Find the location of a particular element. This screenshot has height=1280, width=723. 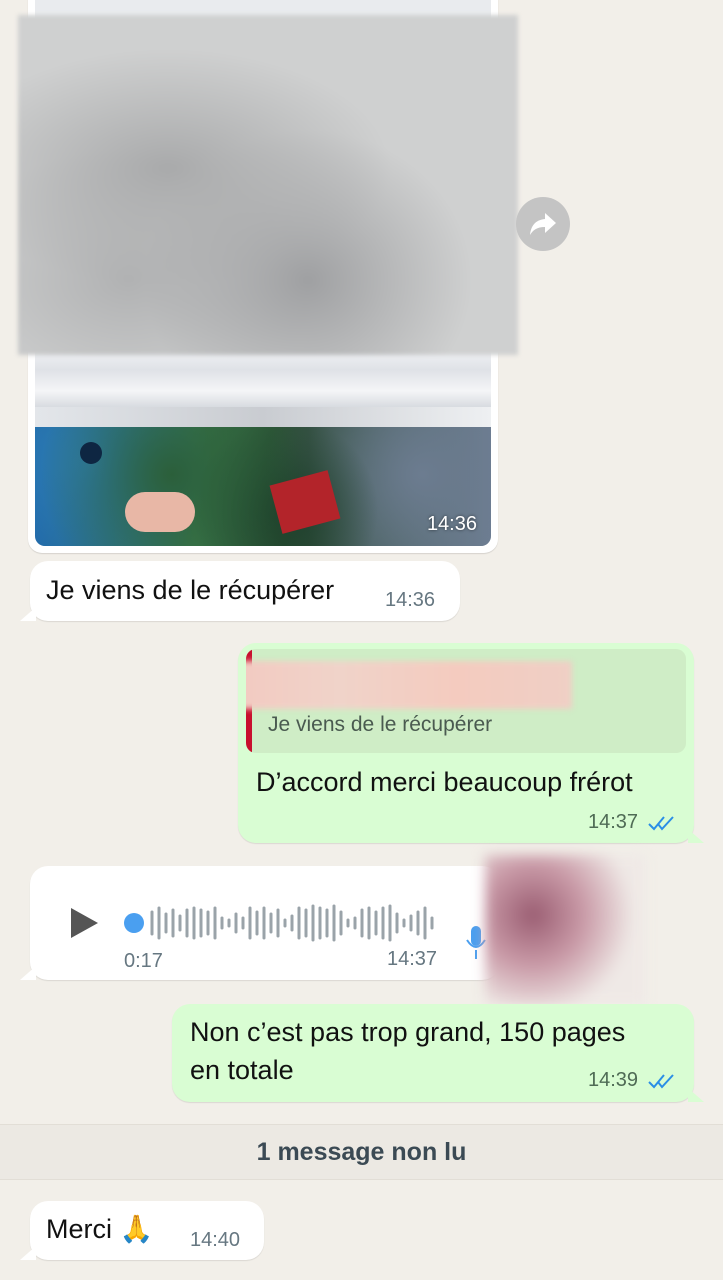

forward-button is located at coordinates (543, 224).